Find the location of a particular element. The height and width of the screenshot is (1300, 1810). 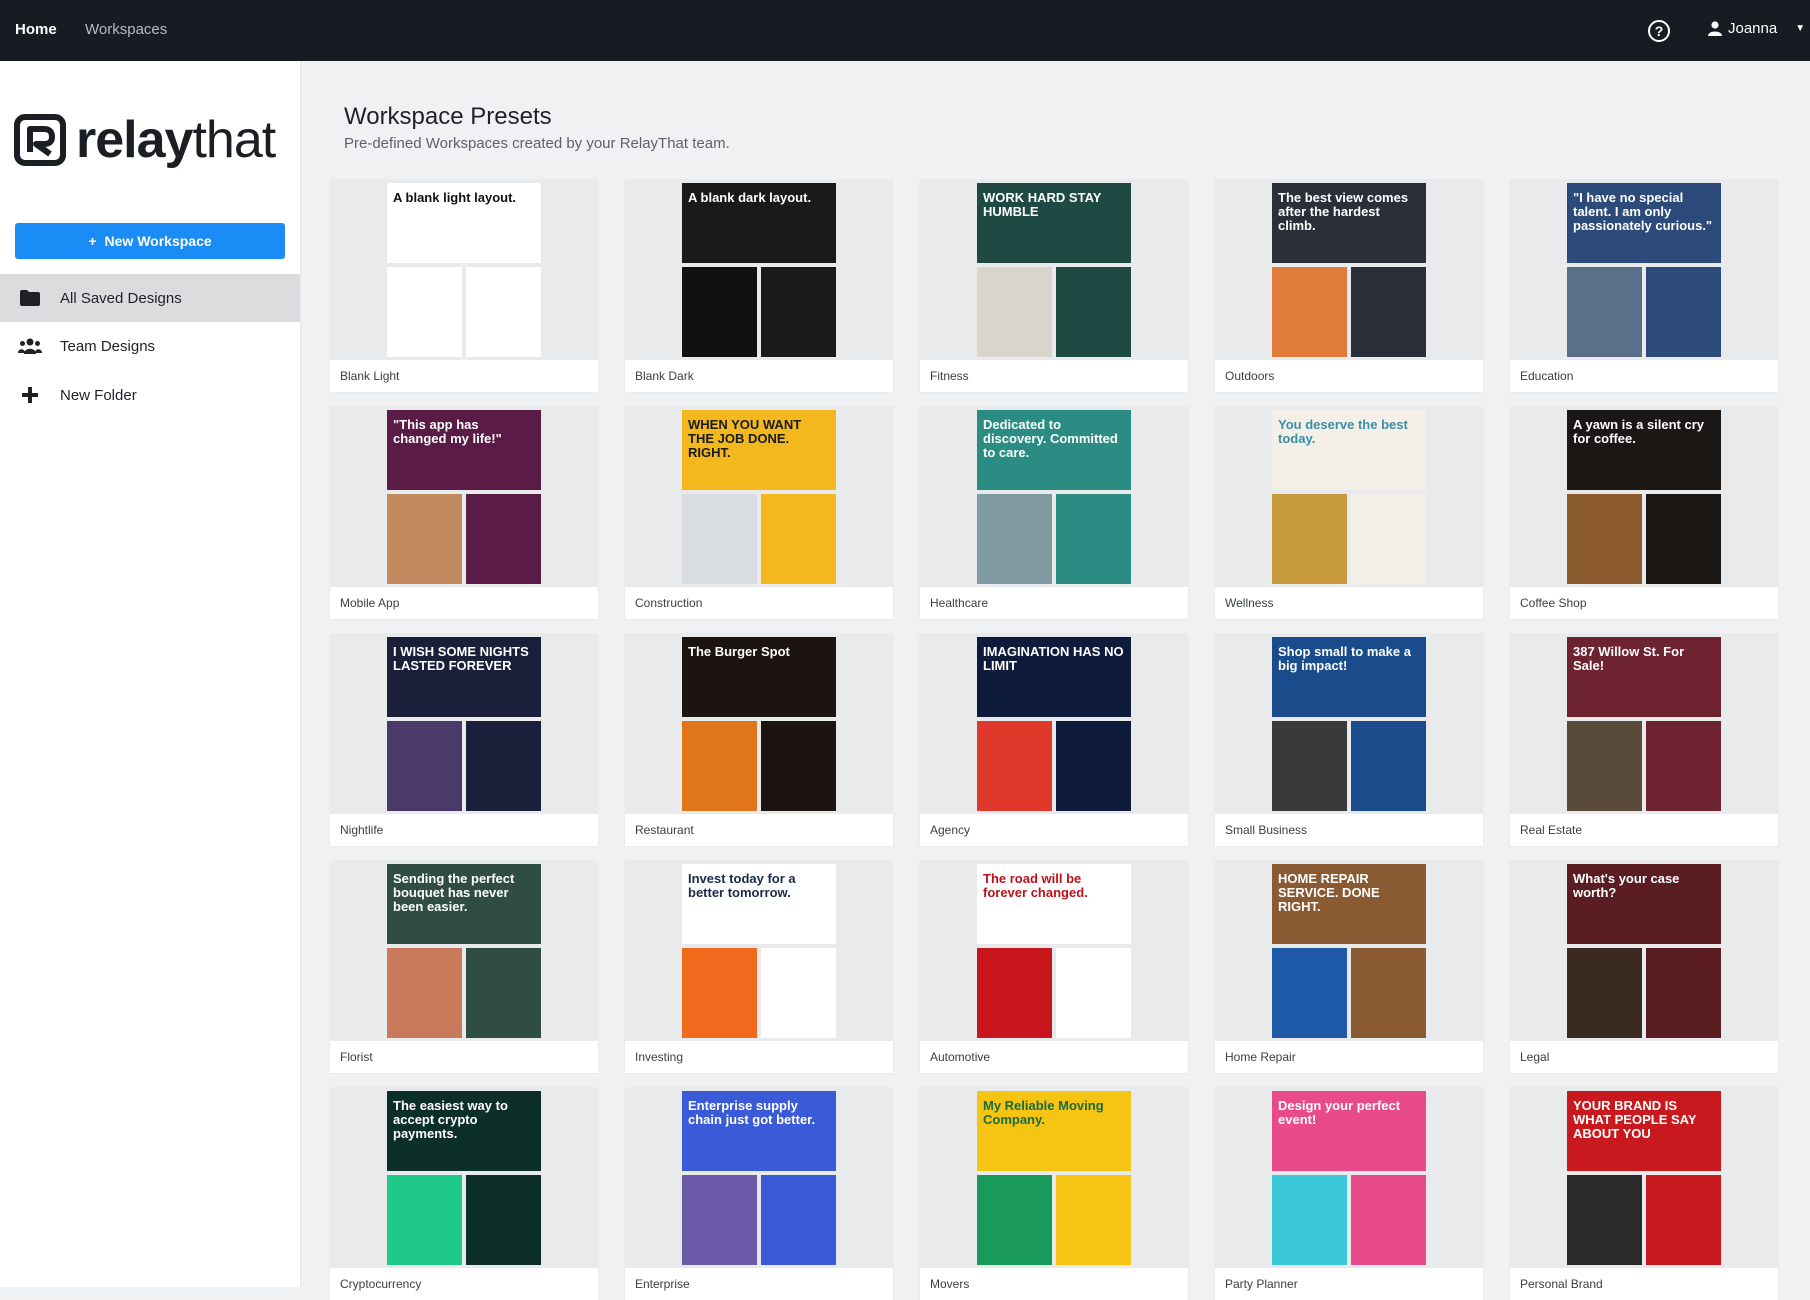

preset-label: Fitness is located at coordinates (949, 376).